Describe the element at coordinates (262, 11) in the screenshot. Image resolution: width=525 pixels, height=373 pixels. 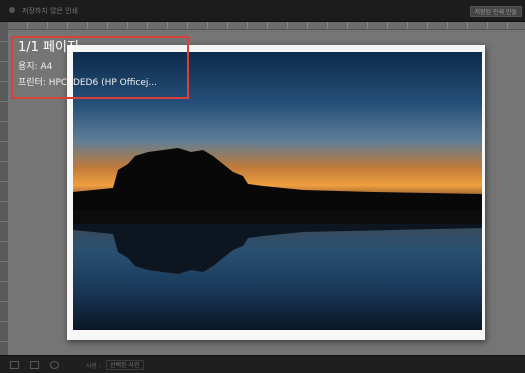
I see `title-bar: 저장하지 않은 인쇄 저장된 인쇄 만들` at that location.